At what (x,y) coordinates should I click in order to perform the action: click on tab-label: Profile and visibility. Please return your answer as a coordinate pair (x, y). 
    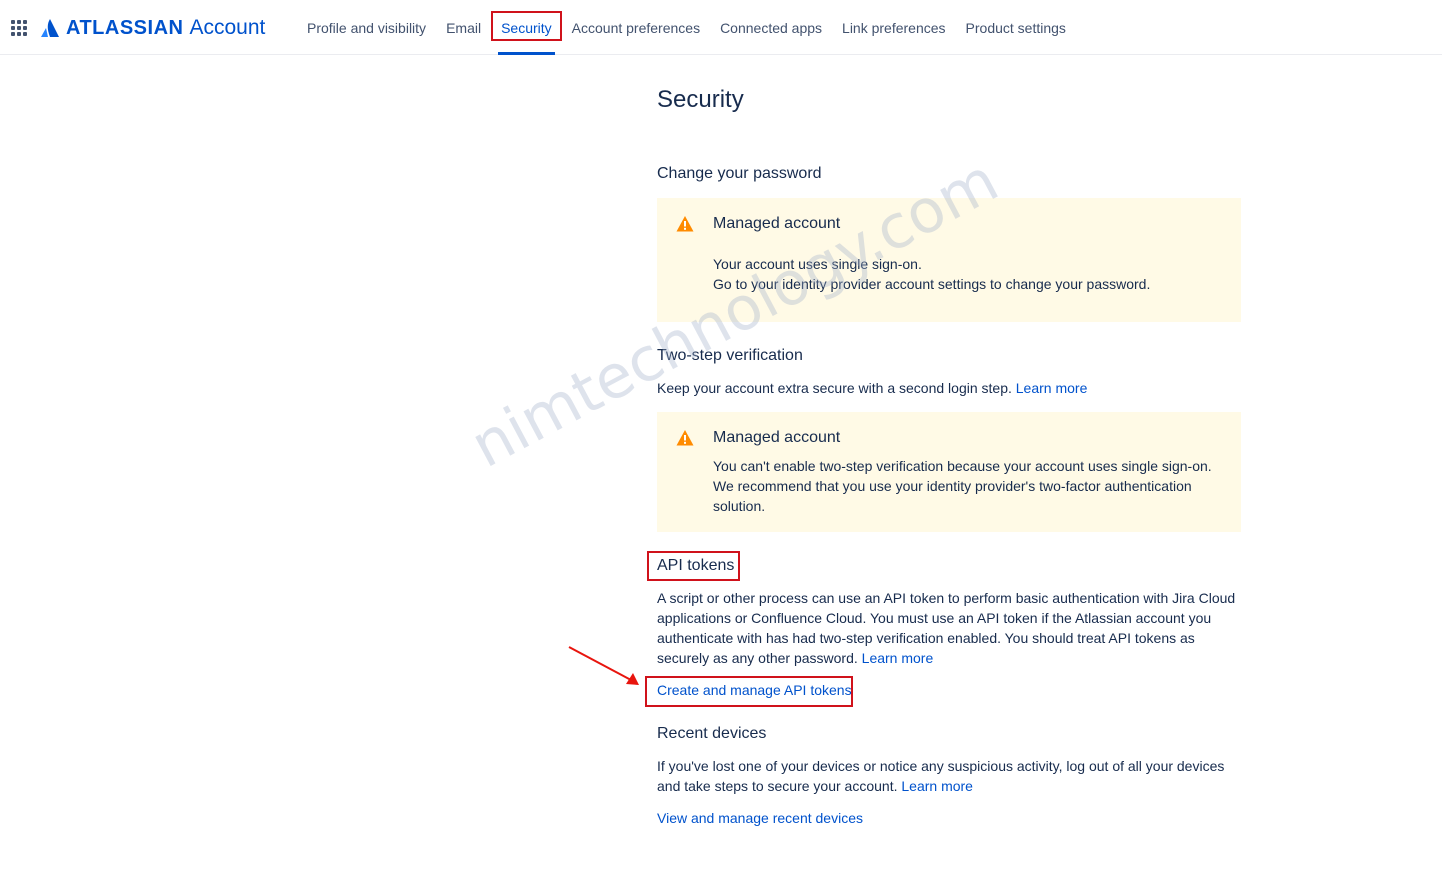
    Looking at the image, I should click on (367, 27).